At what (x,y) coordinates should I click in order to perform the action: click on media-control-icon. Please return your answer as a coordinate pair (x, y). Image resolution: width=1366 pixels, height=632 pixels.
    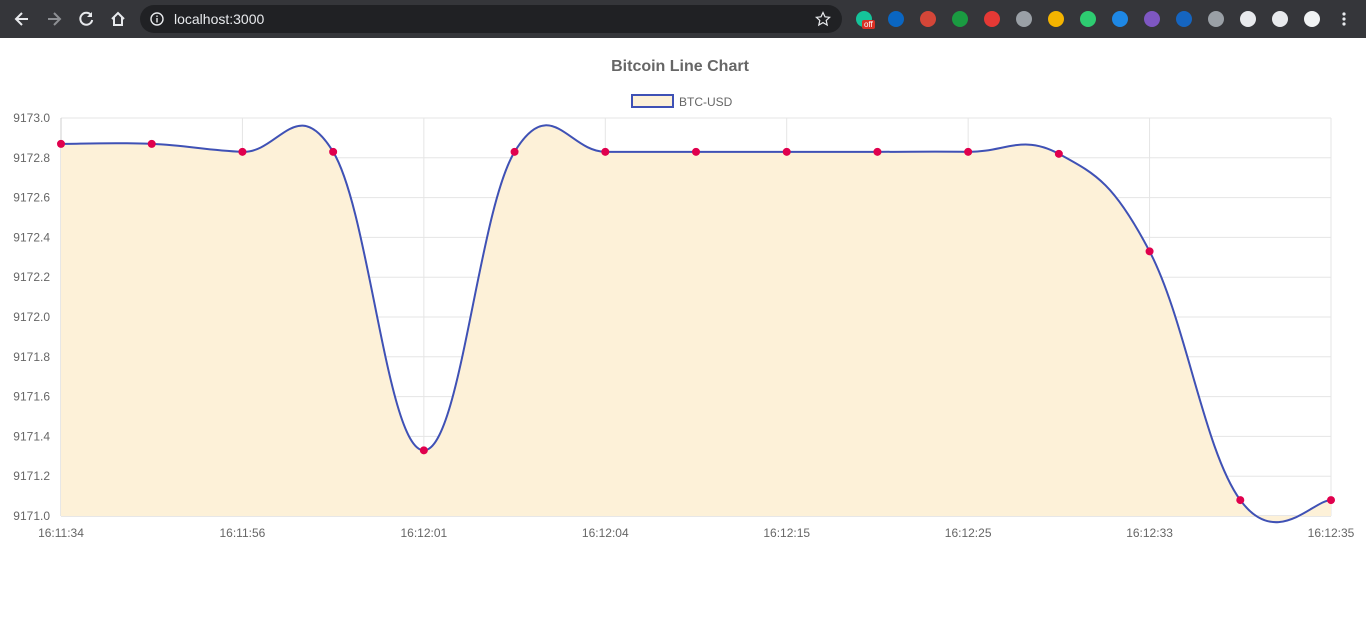
    Looking at the image, I should click on (1280, 19).